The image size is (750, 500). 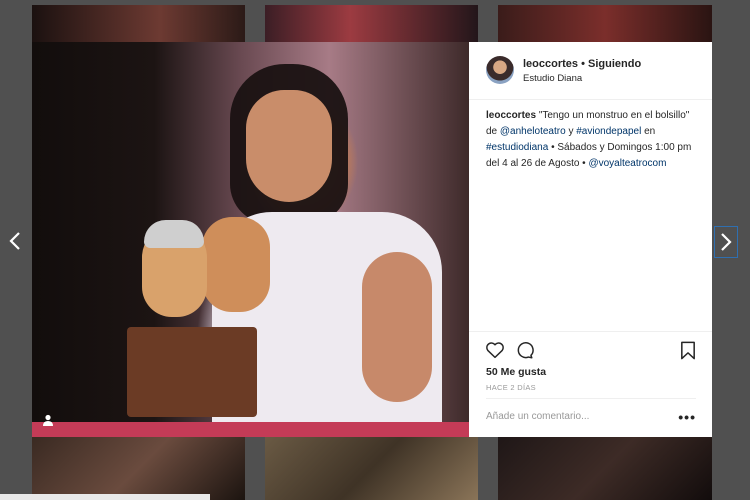 I want to click on post-actions: 50 Me gusta HACE 2 DÍAS •••, so click(x=590, y=384).